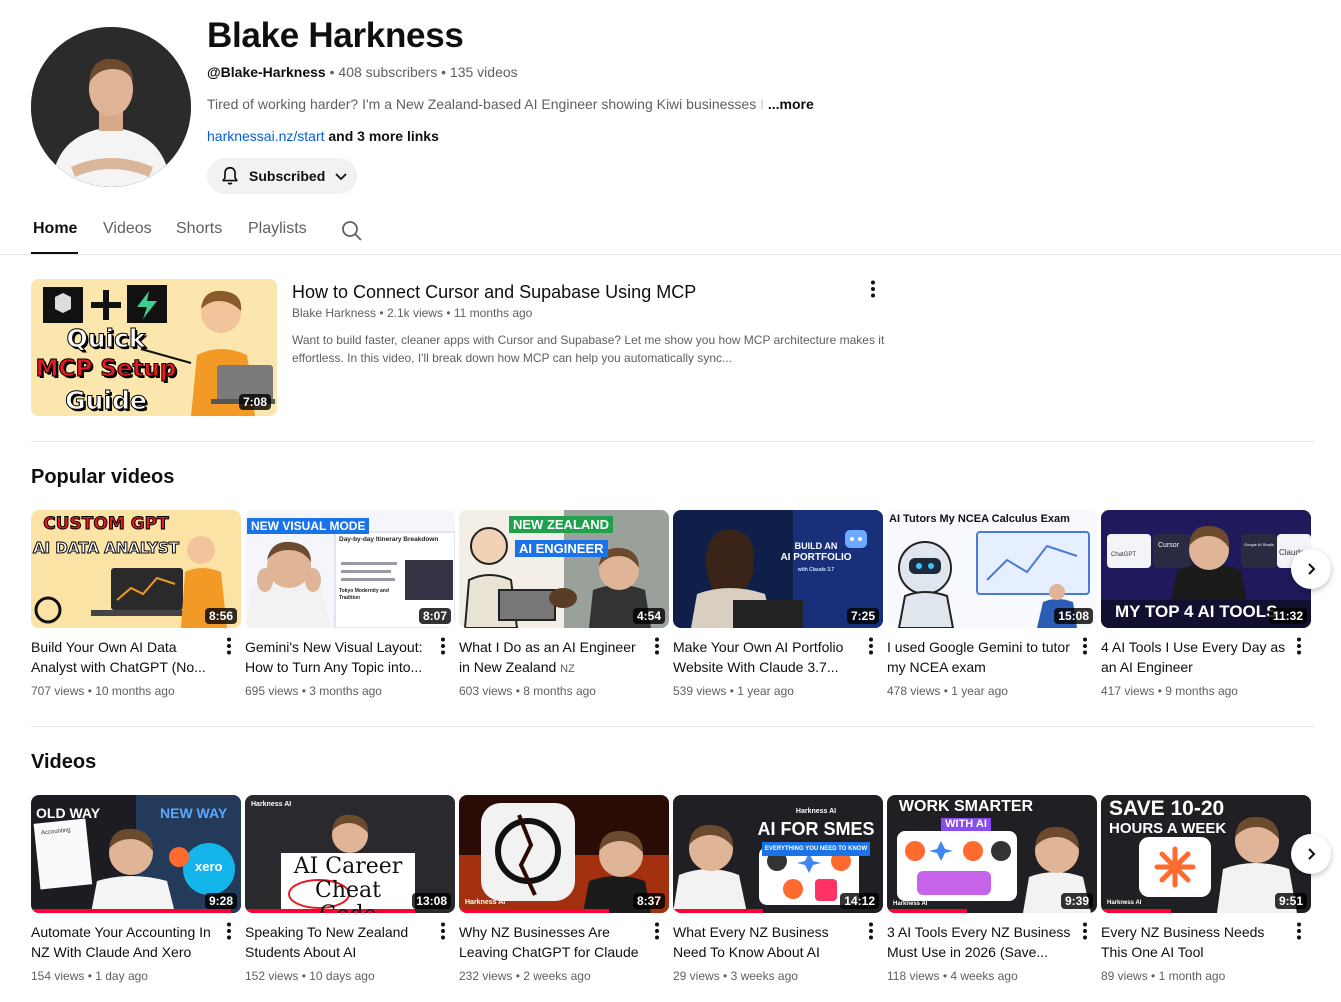 The image size is (1341, 1002). I want to click on featured-thumb-line-1: Quick, so click(106, 339).